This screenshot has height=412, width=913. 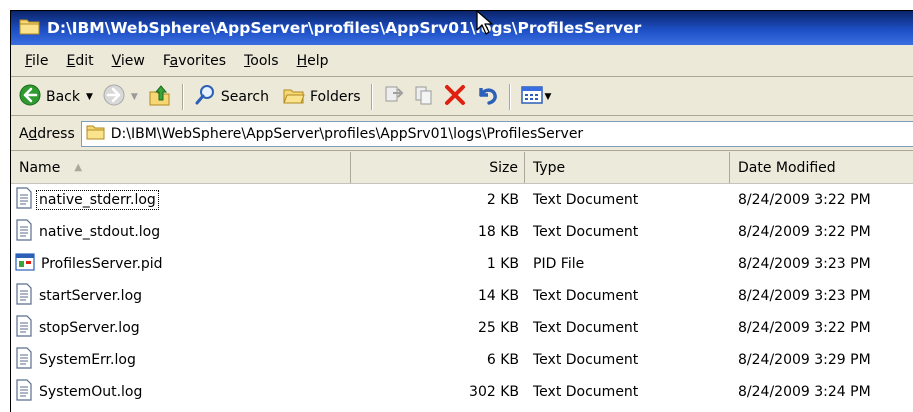 I want to click on pid-file-icon, so click(x=25, y=264).